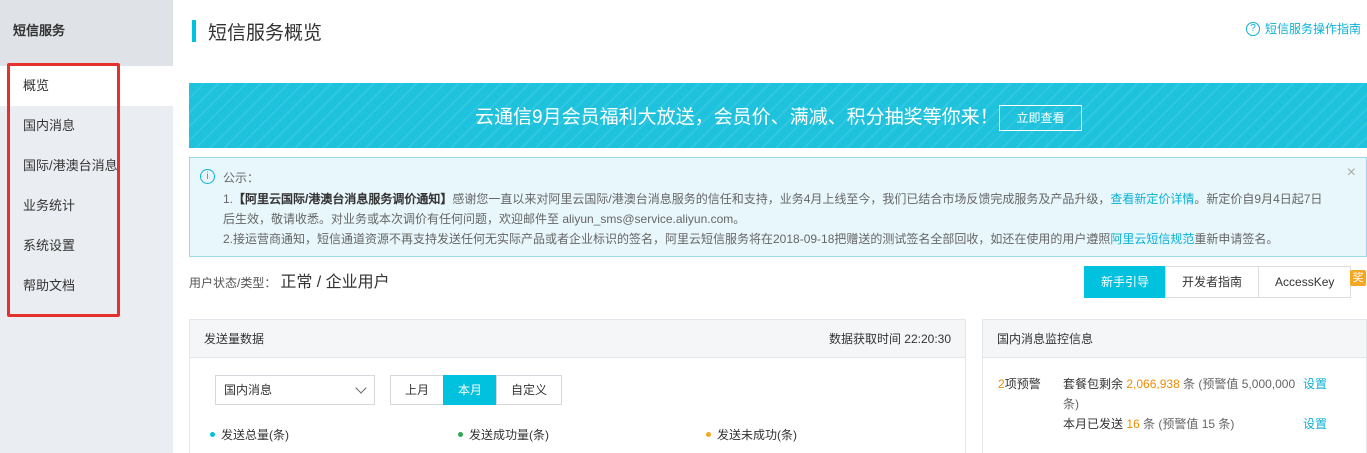 The height and width of the screenshot is (453, 1367). I want to click on sidebar-title: 短信服务, so click(86, 33).